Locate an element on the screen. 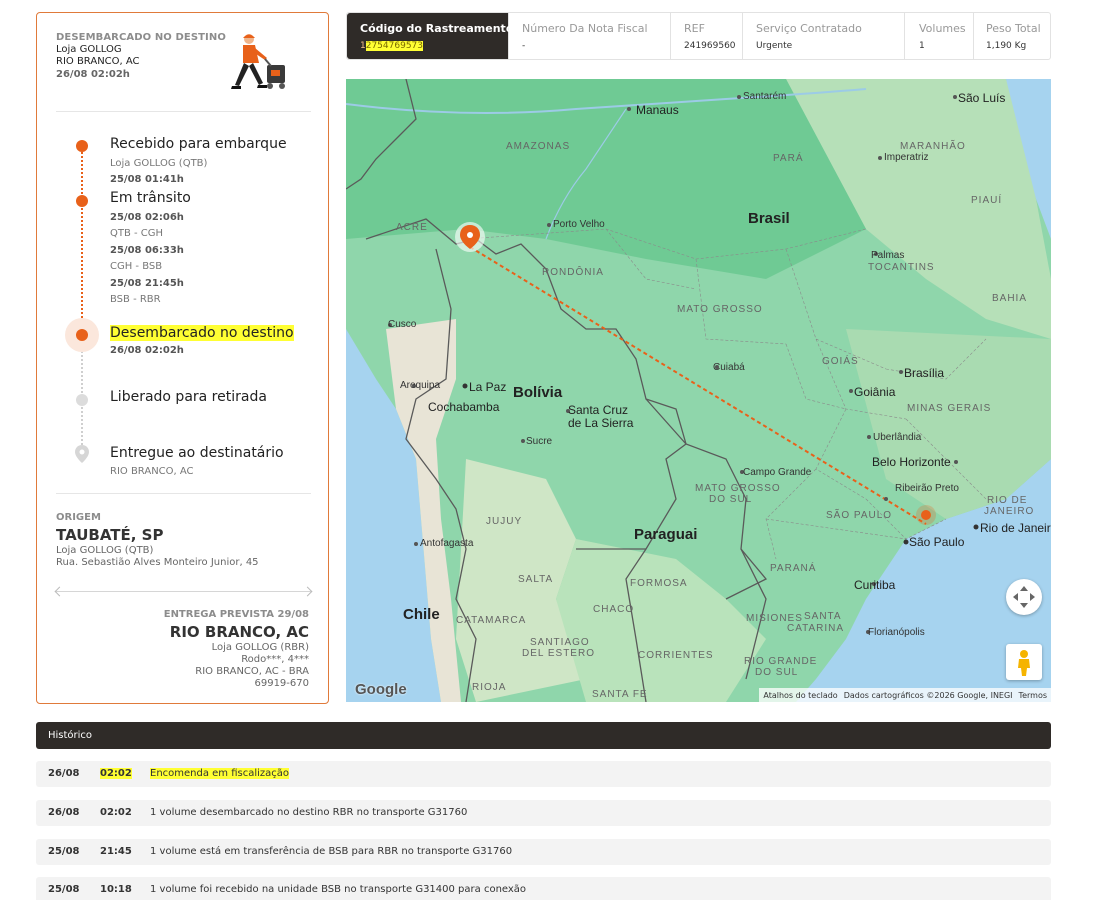  map-label: CATAMARCA is located at coordinates (491, 620).